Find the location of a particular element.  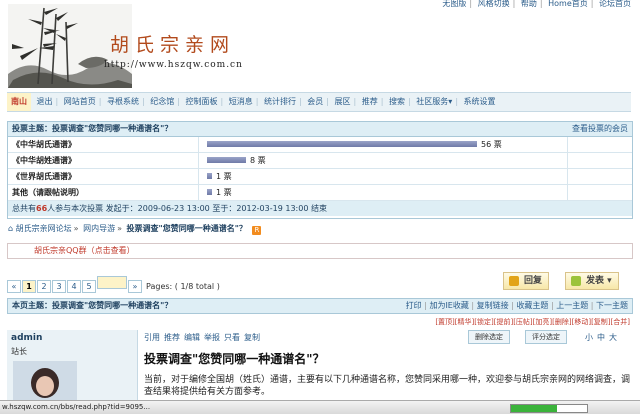

poll-header: 投票主题：投票调查"您赞同哪一种通谱名"？ 查看投票的会员 is located at coordinates (320, 129).